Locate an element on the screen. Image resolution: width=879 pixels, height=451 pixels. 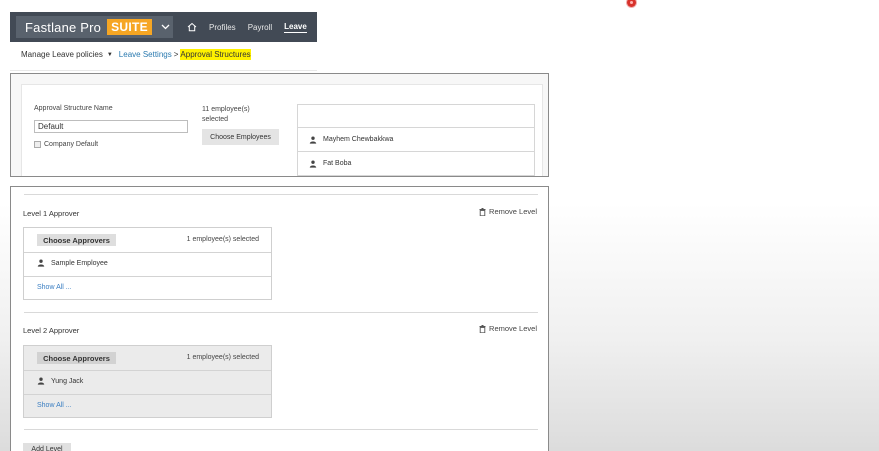
employee-list: Mayhem Chewbakkwa Fat Boba is located at coordinates (416, 140).